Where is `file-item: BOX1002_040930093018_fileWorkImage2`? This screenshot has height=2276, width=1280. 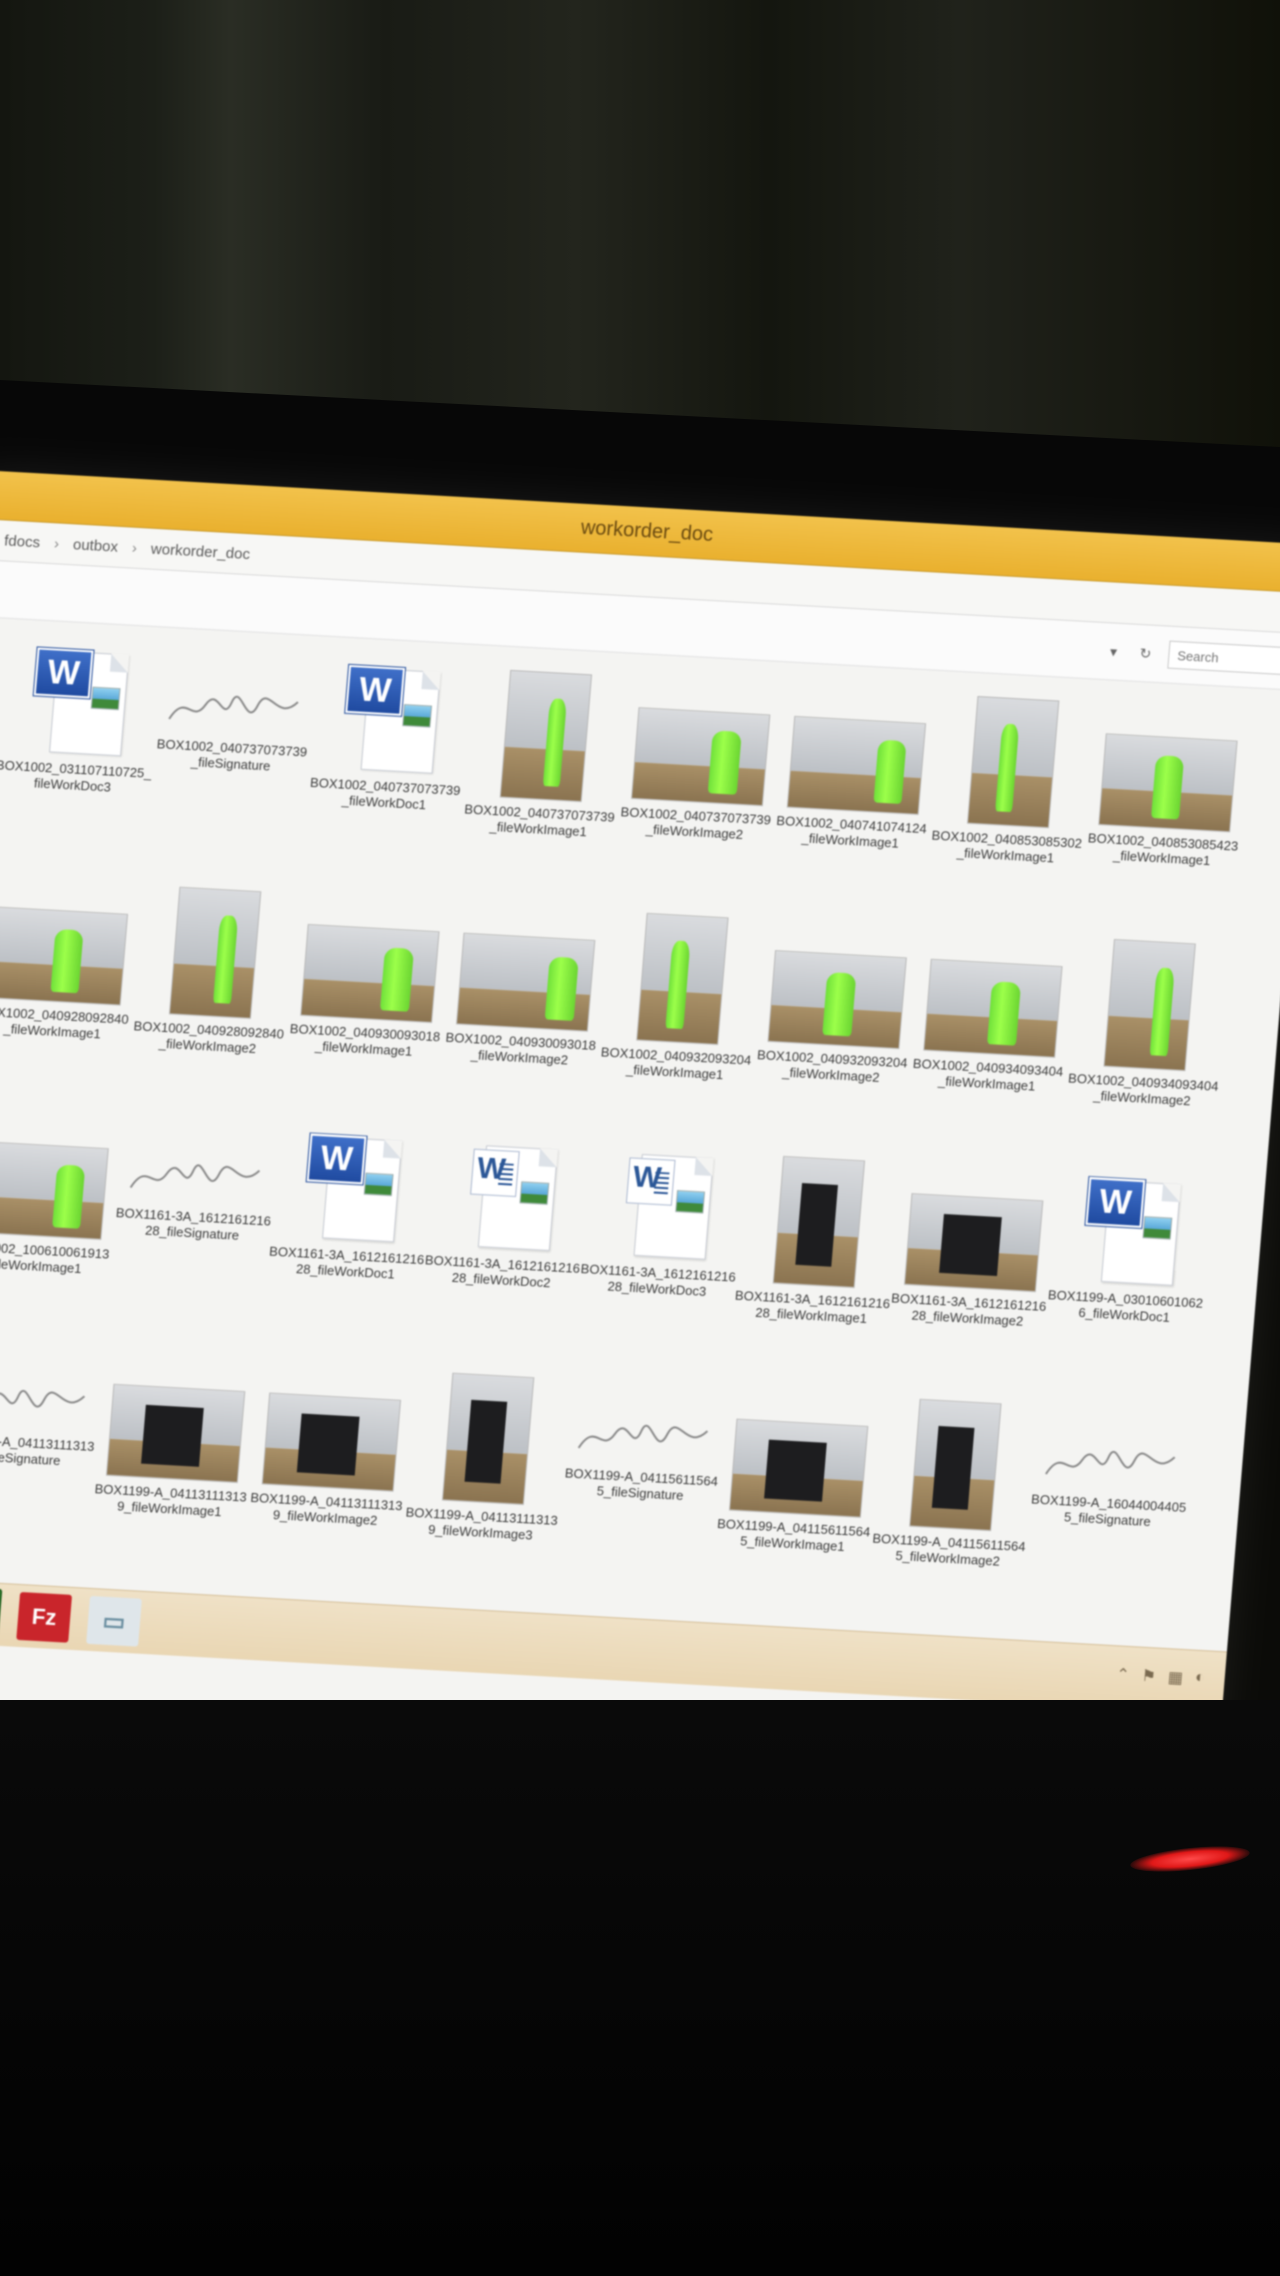
file-item: BOX1002_040930093018_fileWorkImage2 is located at coordinates (525, 986).